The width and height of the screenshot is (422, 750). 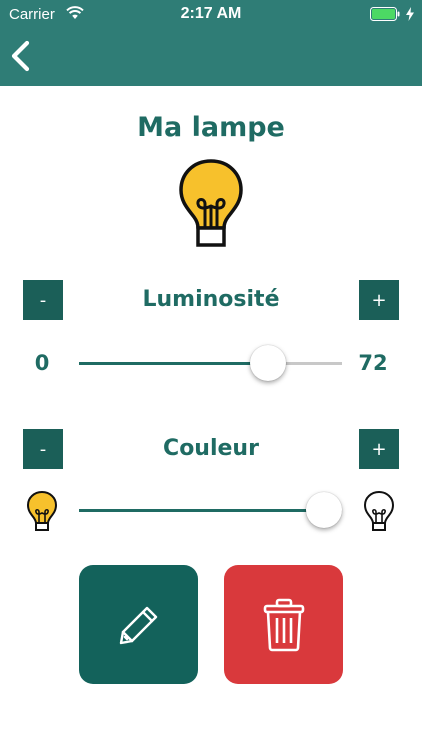 I want to click on charging-bolt-icon, so click(x=410, y=14).